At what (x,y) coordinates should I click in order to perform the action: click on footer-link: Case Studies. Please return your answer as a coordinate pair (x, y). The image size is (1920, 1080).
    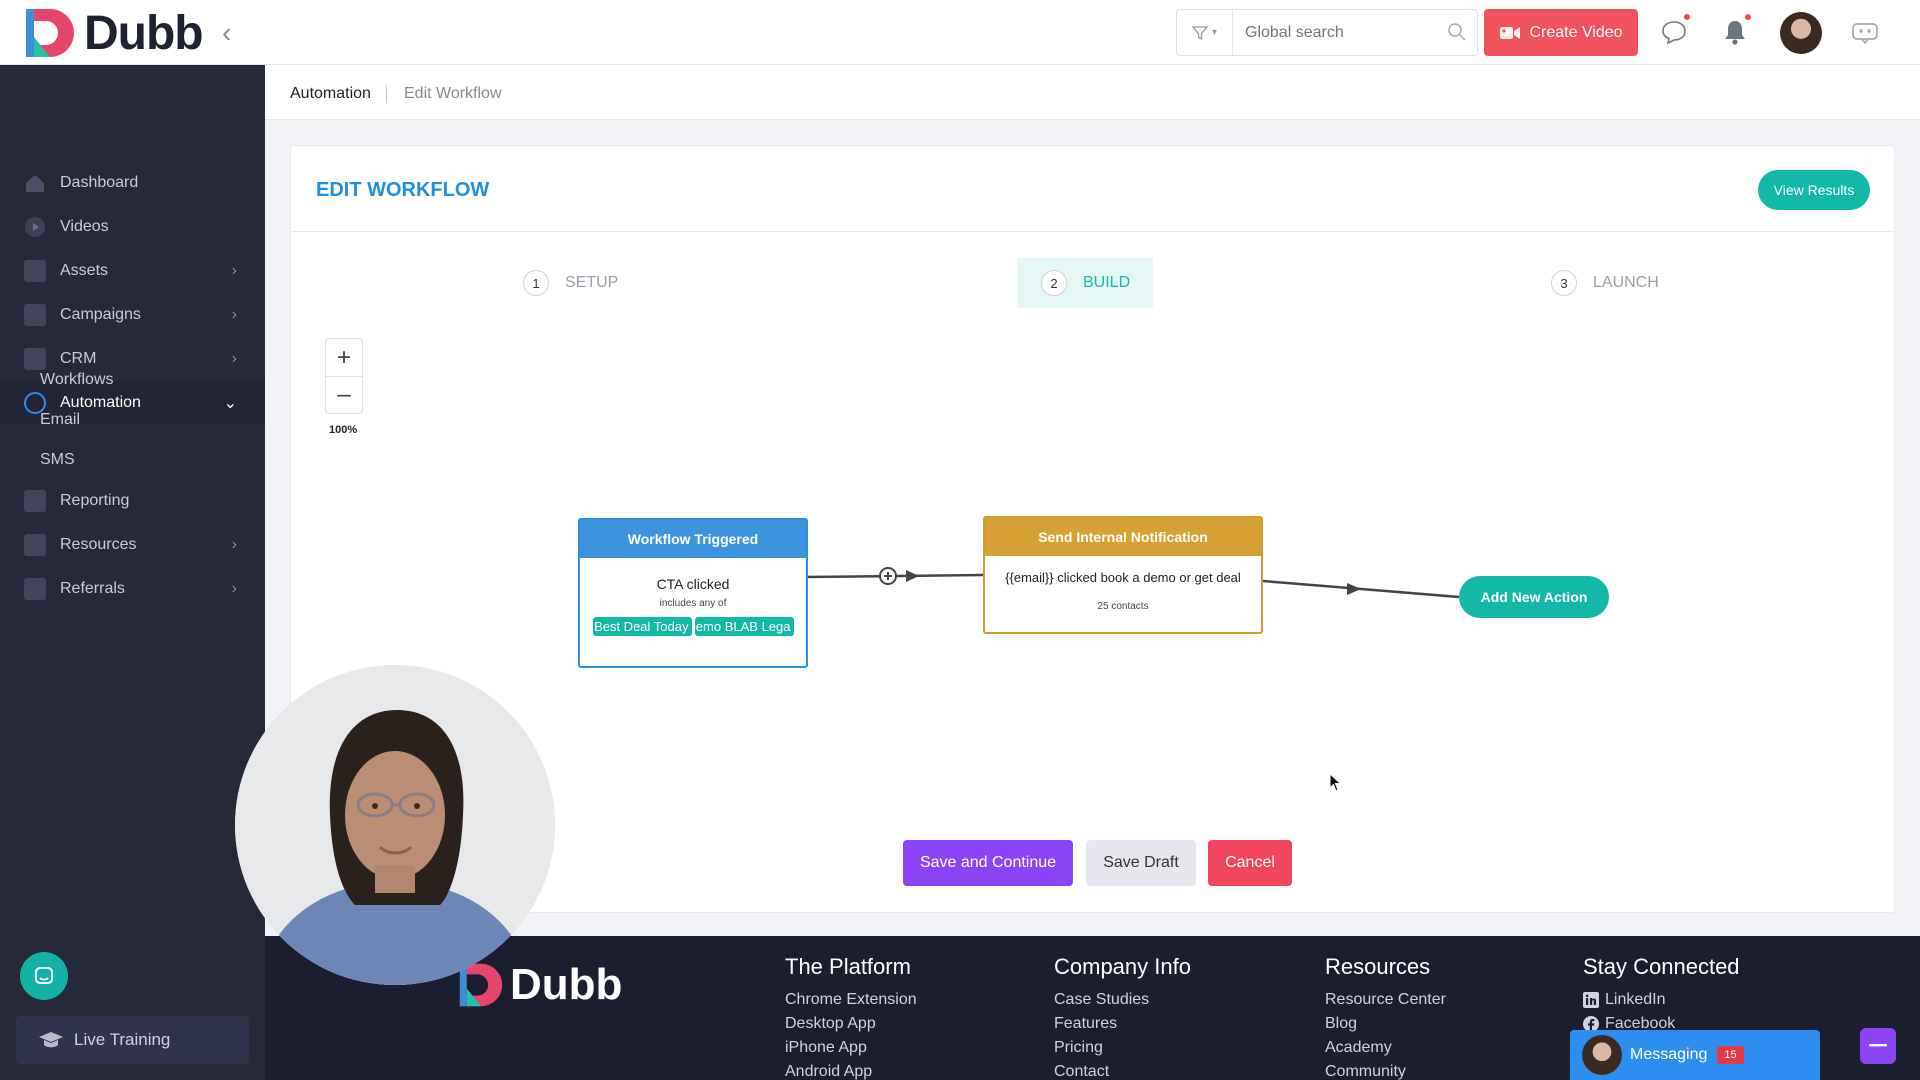
    Looking at the image, I should click on (1122, 1000).